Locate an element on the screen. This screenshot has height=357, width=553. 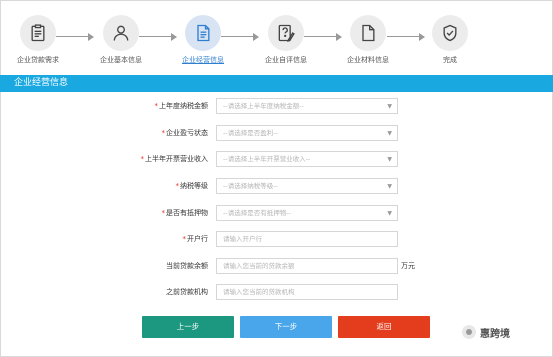
loan-institution-input: 请输入您当前的贷款机构 is located at coordinates (307, 292).